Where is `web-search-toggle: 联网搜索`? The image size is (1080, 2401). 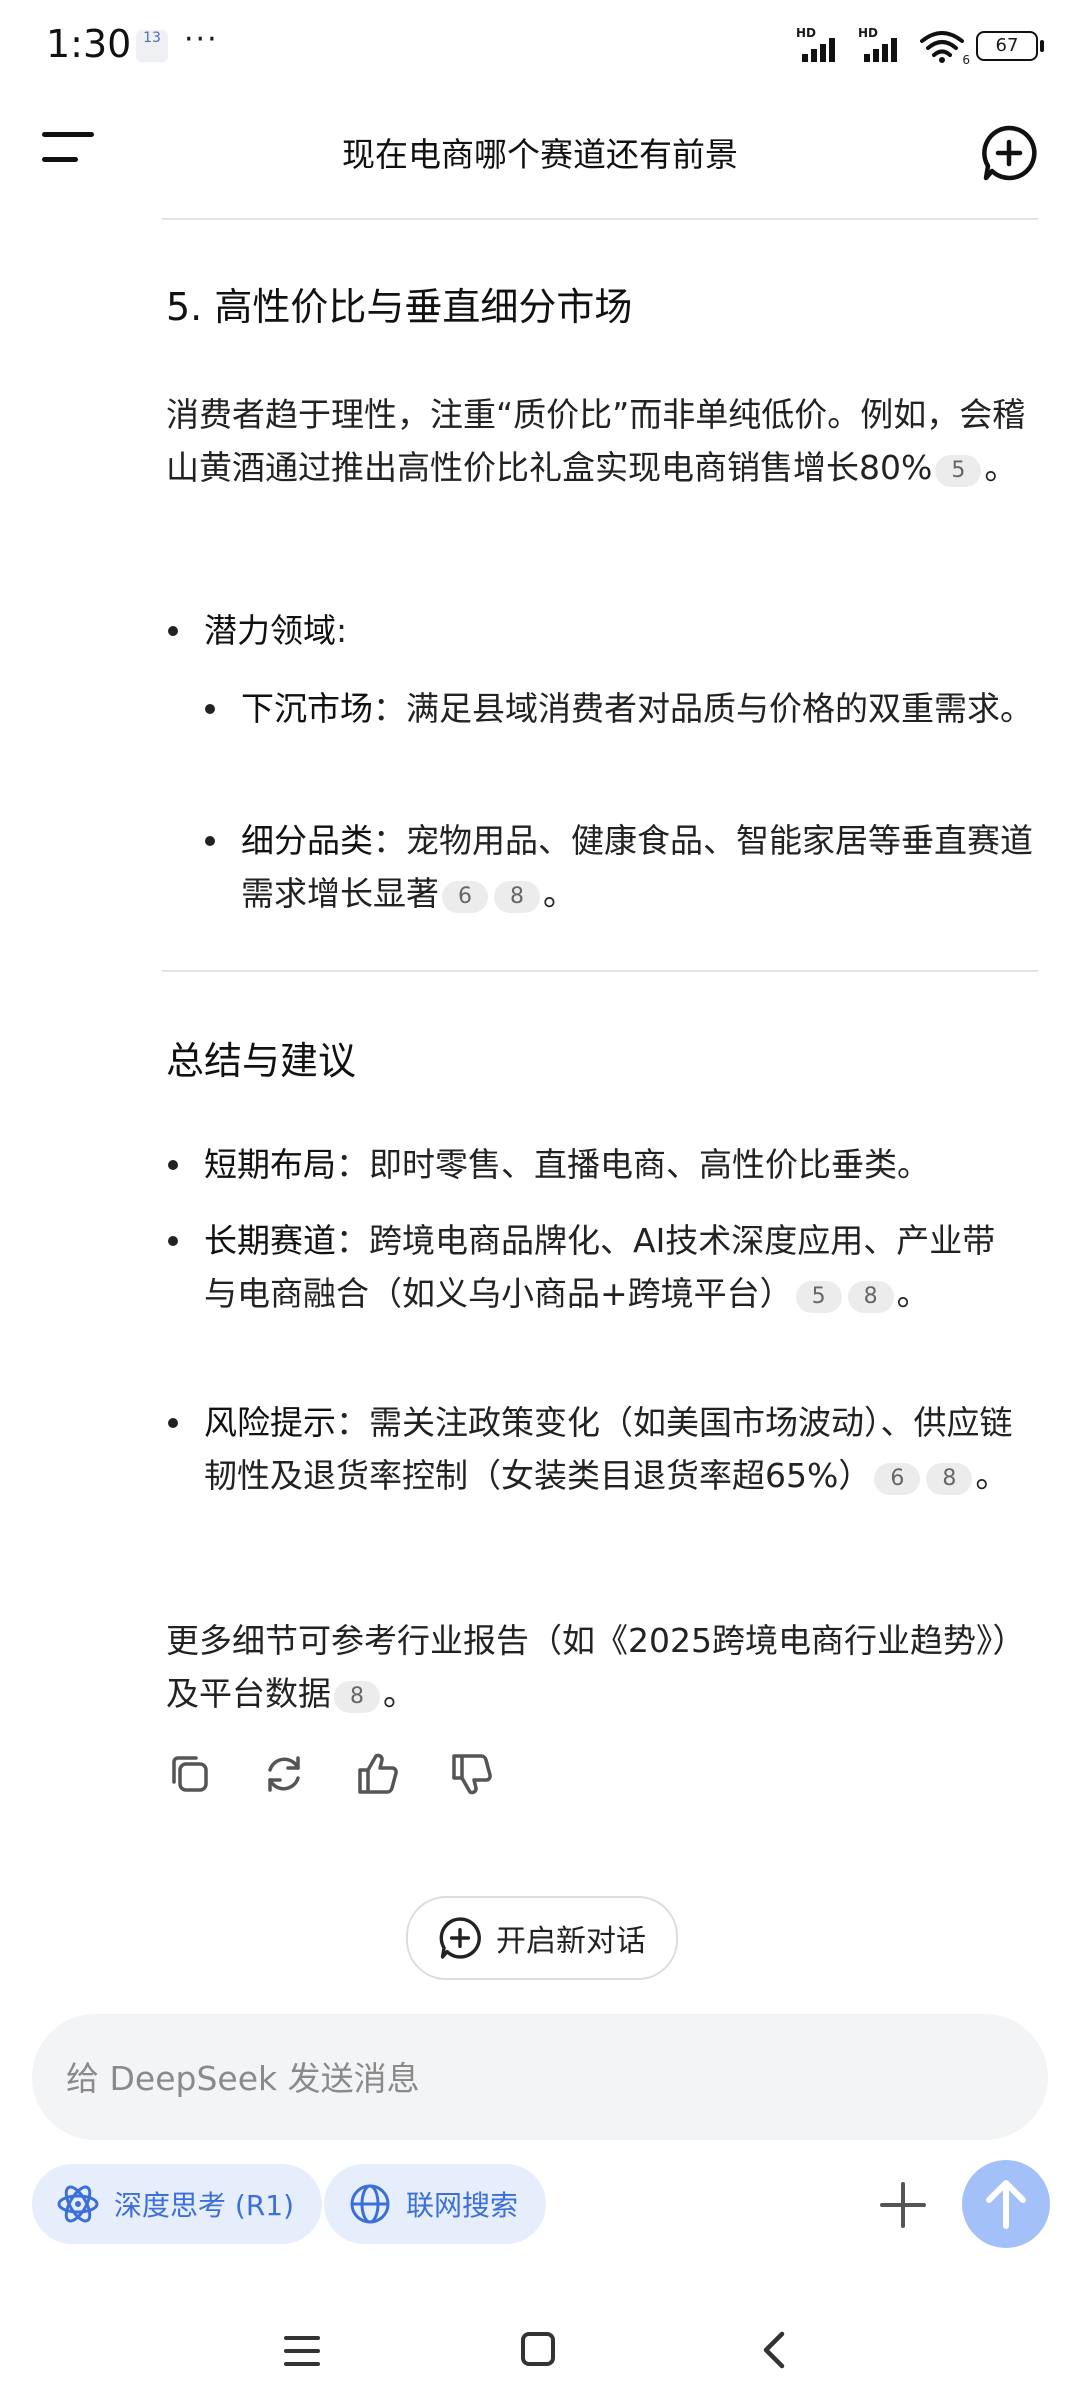
web-search-toggle: 联网搜索 is located at coordinates (435, 2204).